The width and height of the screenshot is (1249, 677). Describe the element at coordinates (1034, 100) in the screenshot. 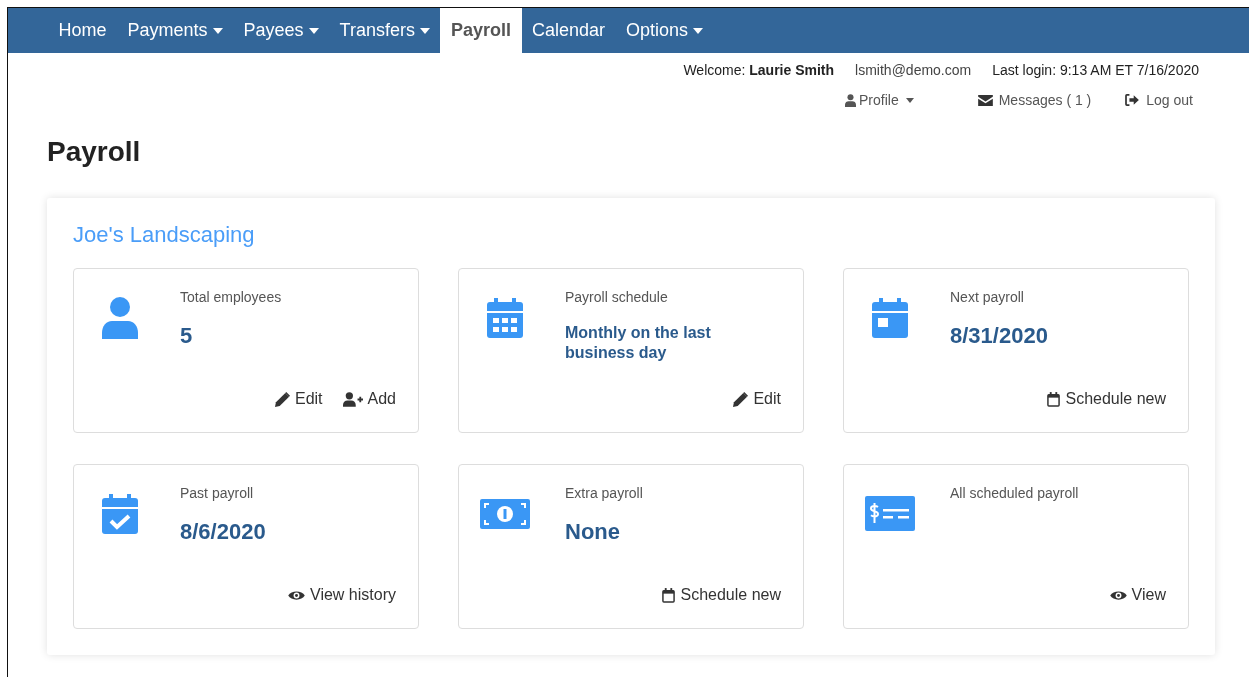

I see `messages-link: Messages ( 1 )` at that location.